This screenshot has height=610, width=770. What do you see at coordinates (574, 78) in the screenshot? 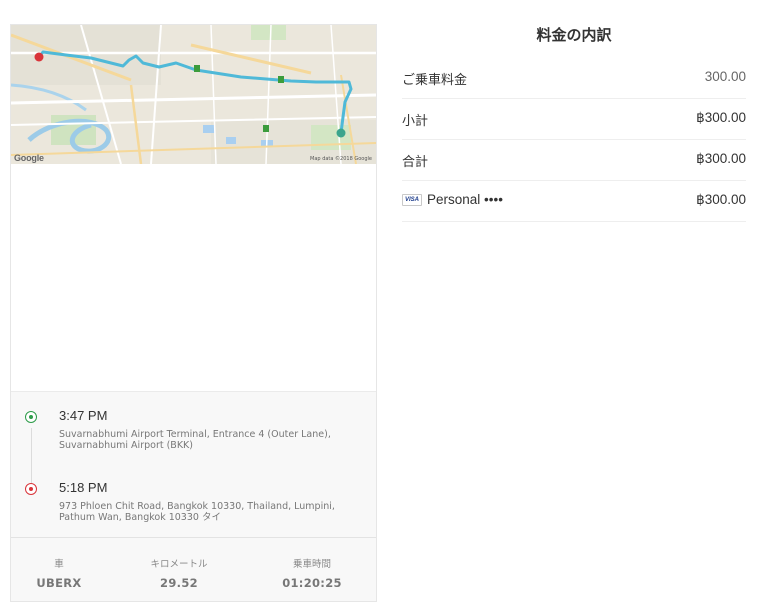
I see `fare-row-base: ご乗車料金 300.00` at bounding box center [574, 78].